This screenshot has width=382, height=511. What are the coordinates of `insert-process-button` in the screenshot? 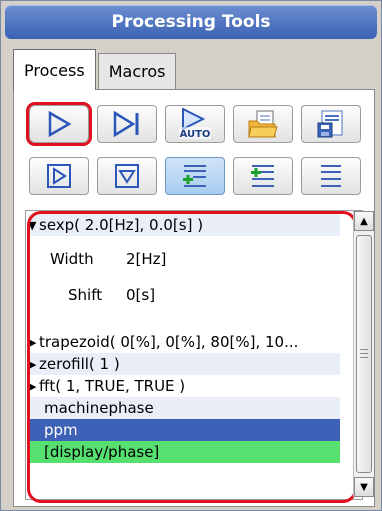 It's located at (263, 176).